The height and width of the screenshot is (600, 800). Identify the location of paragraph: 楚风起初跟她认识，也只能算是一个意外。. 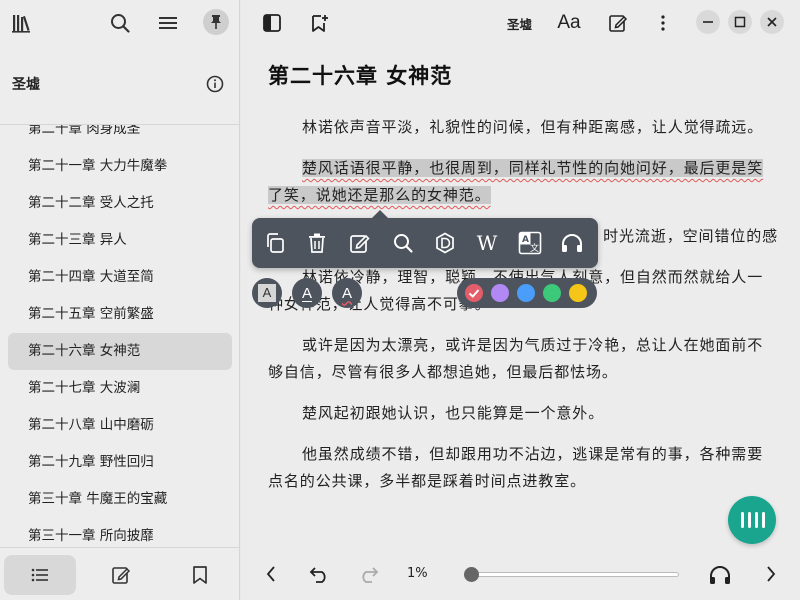
(523, 413).